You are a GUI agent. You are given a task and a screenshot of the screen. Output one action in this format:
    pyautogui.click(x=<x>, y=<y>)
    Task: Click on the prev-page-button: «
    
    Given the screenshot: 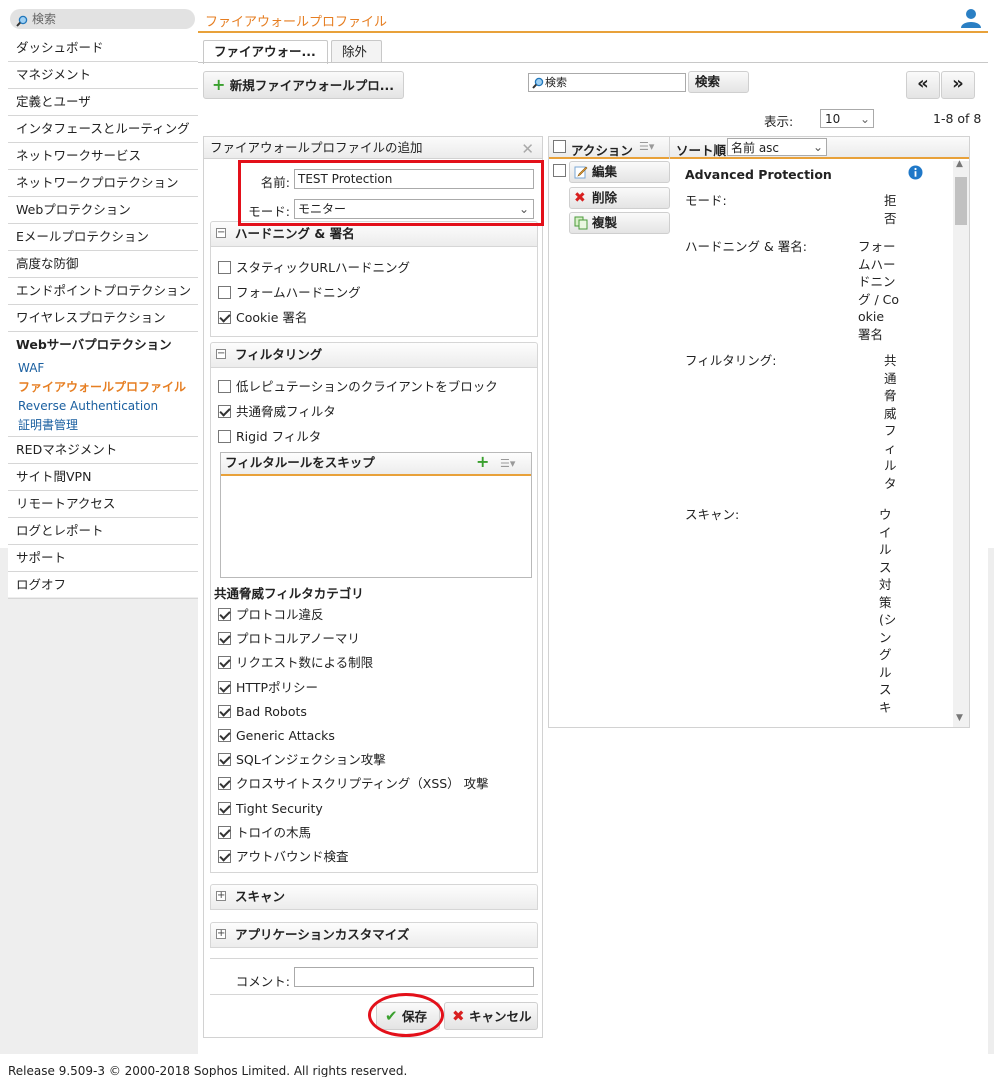 What is the action you would take?
    pyautogui.click(x=923, y=85)
    